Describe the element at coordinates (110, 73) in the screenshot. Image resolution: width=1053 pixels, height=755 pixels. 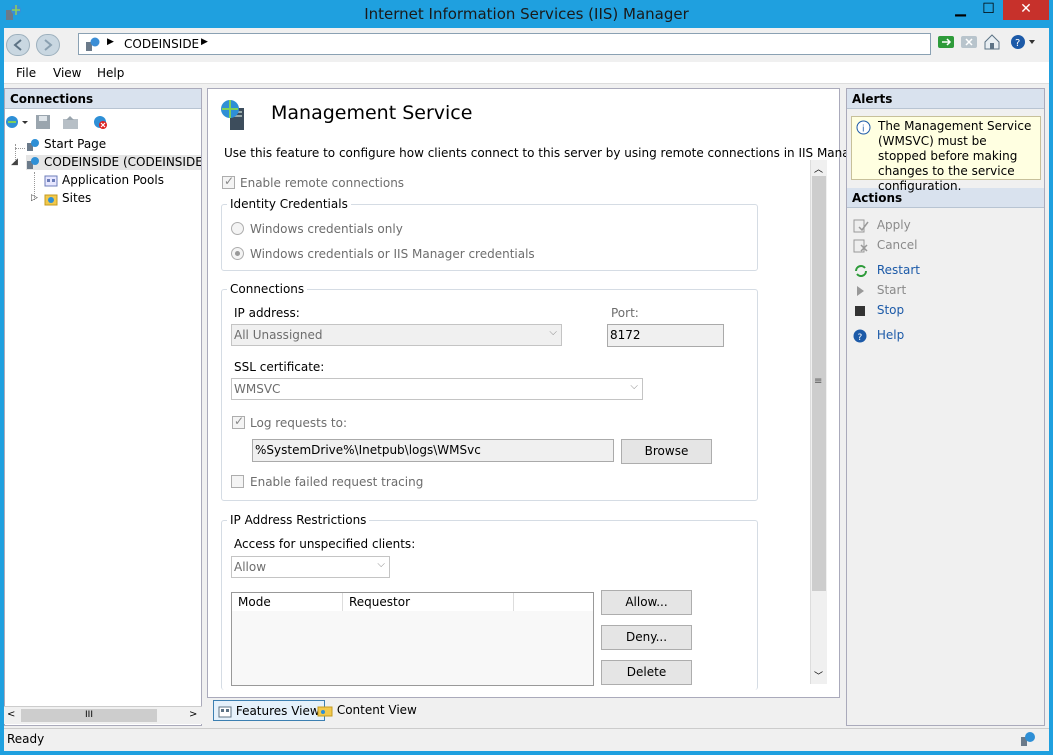
I see `menu-help: Help` at that location.